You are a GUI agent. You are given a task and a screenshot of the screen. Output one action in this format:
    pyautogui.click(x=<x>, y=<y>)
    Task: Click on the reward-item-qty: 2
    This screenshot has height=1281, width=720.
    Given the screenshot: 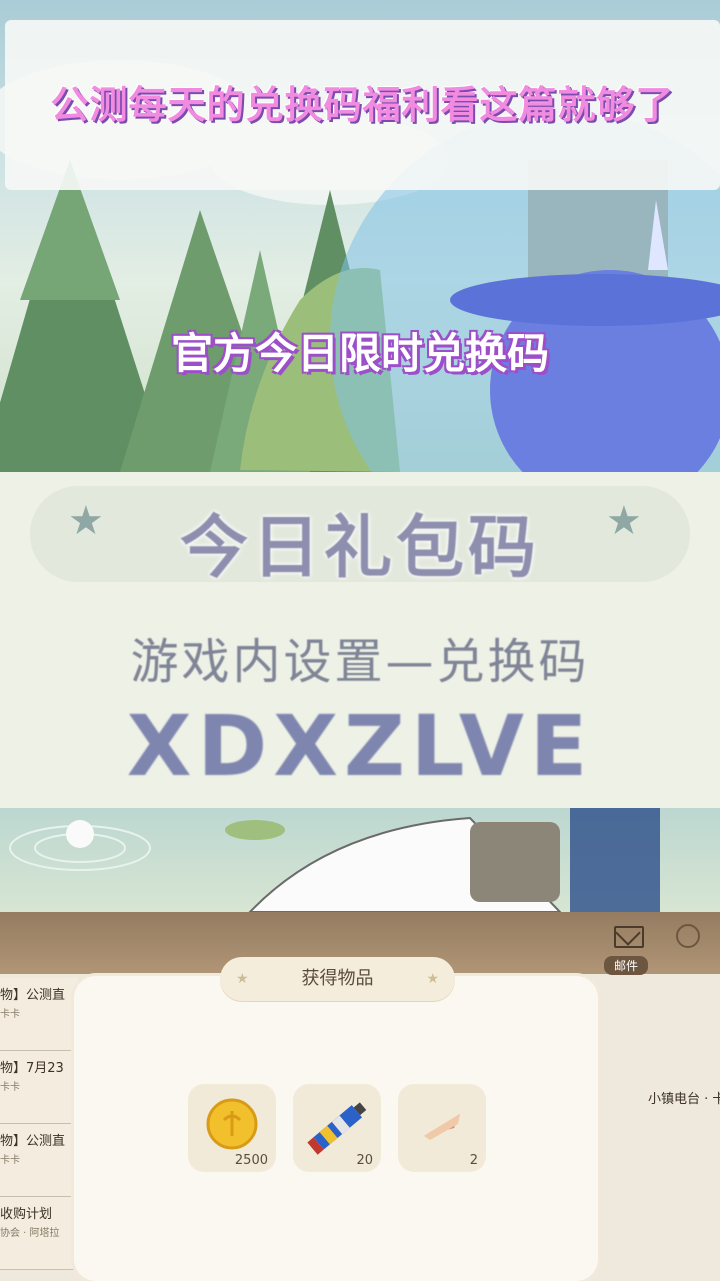 What is the action you would take?
    pyautogui.click(x=473, y=1160)
    